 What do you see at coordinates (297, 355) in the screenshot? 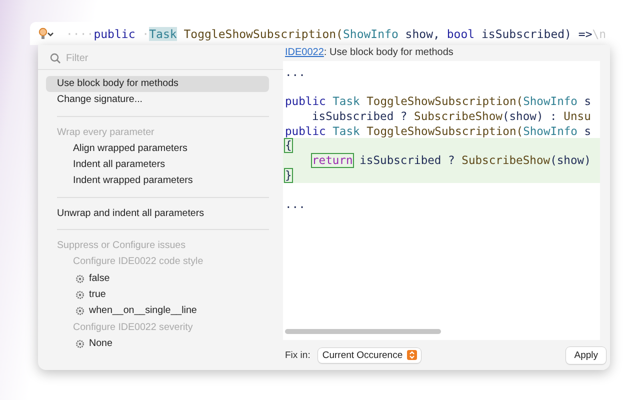
I see `fix-in-label: Fix in:` at bounding box center [297, 355].